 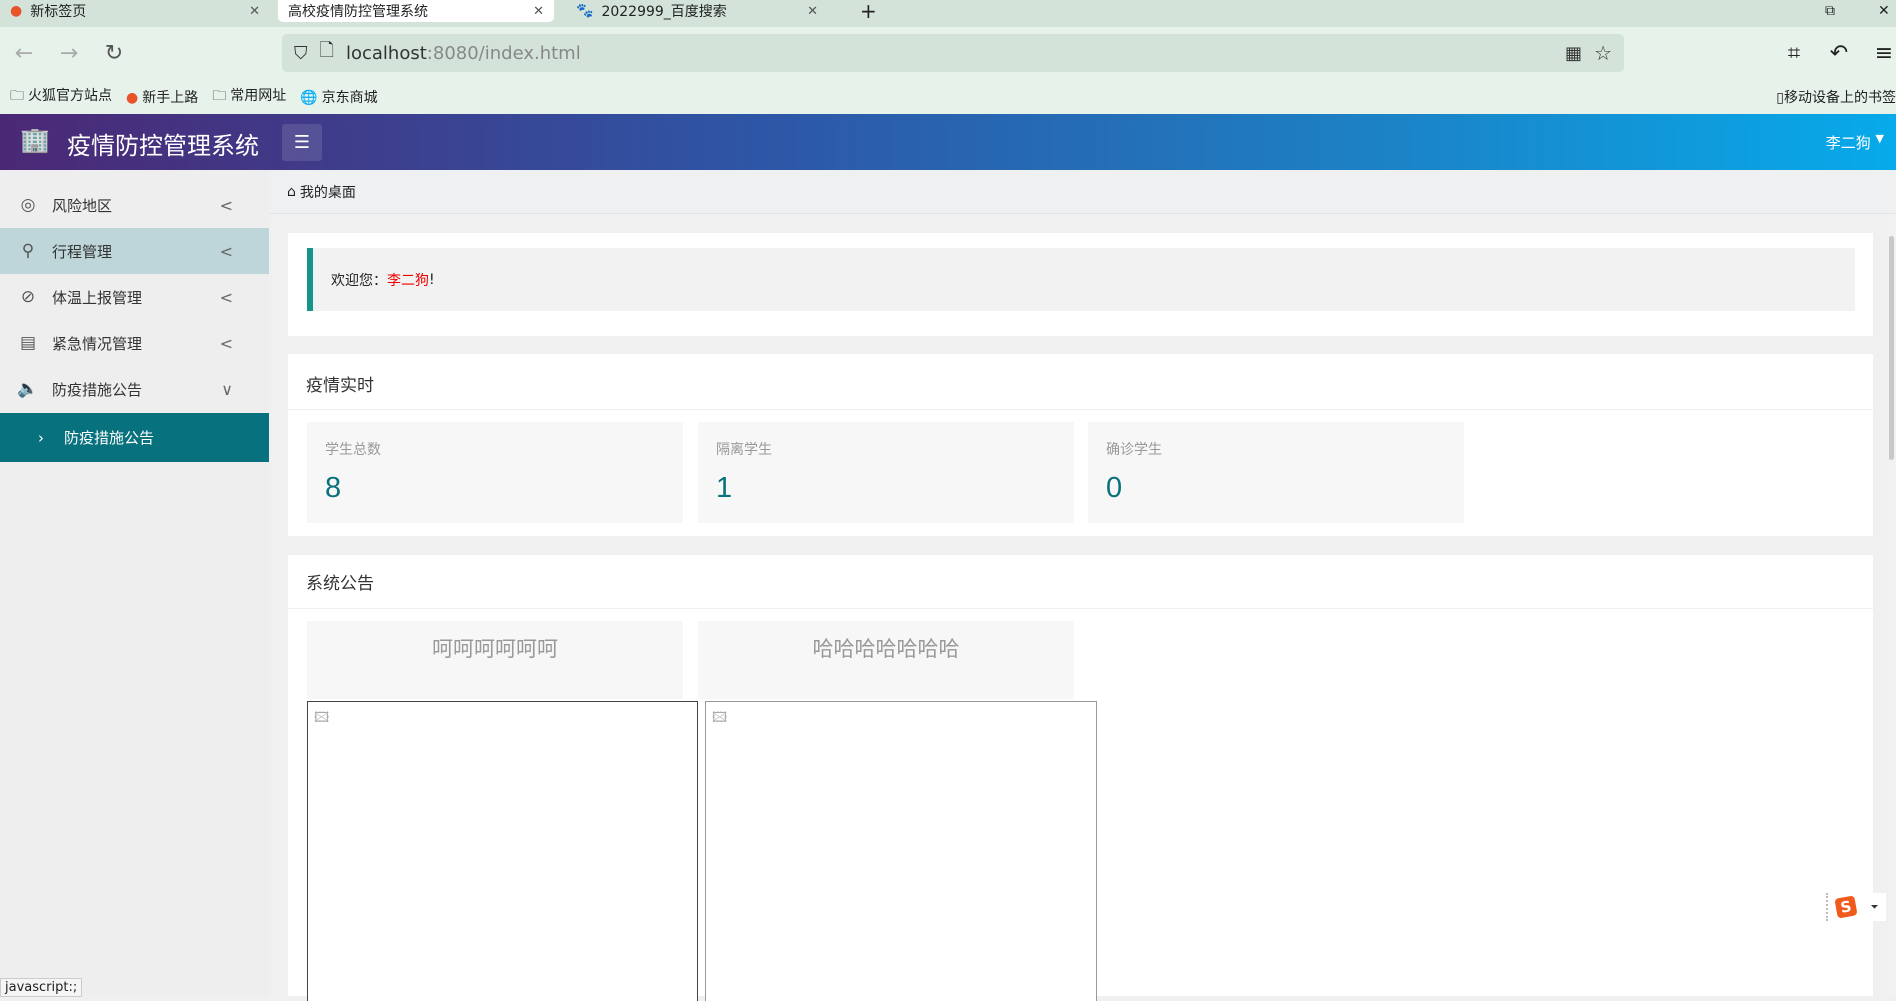 I want to click on app-header: 🏢 疫情防控管理系统 ☰ 李二狗 ▼, so click(x=948, y=142).